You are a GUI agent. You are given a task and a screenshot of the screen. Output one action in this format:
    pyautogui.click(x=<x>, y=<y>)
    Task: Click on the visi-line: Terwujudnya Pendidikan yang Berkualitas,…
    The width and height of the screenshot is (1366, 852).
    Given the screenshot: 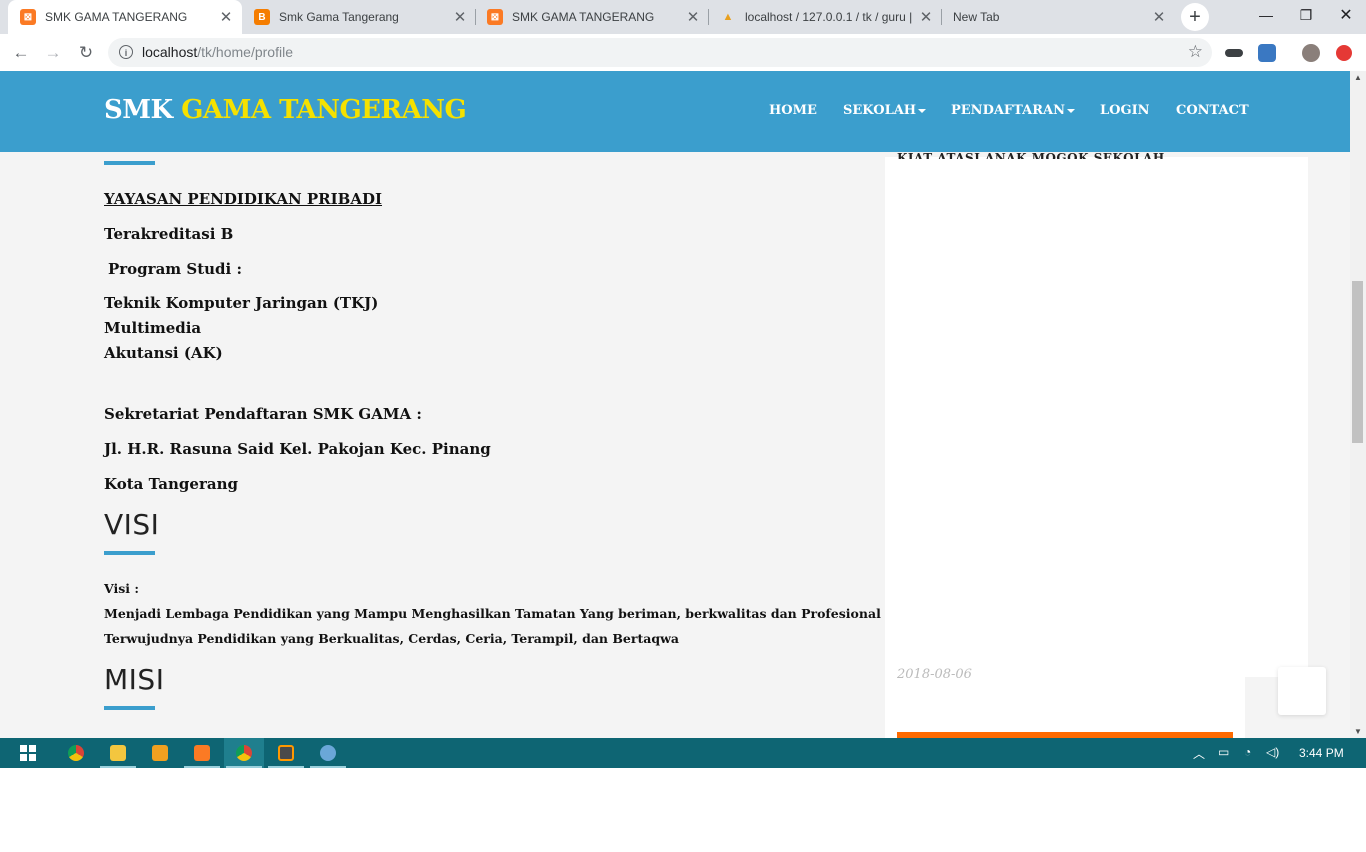 What is the action you would take?
    pyautogui.click(x=391, y=638)
    